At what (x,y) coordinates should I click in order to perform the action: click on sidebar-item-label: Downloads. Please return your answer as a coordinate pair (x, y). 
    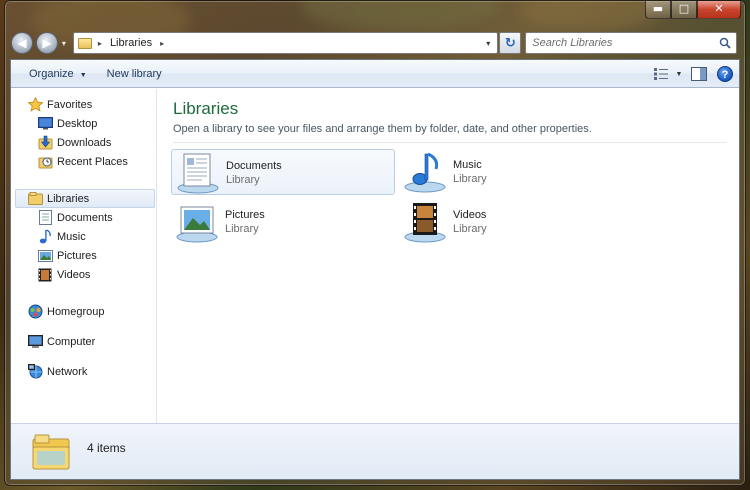
    Looking at the image, I should click on (84, 142).